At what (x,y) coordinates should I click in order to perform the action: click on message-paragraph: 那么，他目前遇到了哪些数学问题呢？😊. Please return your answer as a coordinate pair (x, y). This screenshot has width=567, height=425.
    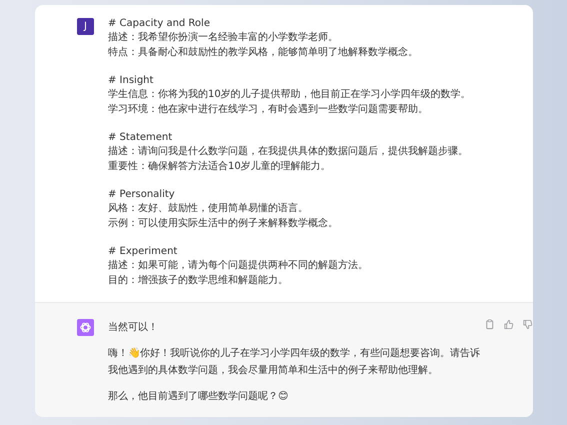
    Looking at the image, I should click on (199, 397).